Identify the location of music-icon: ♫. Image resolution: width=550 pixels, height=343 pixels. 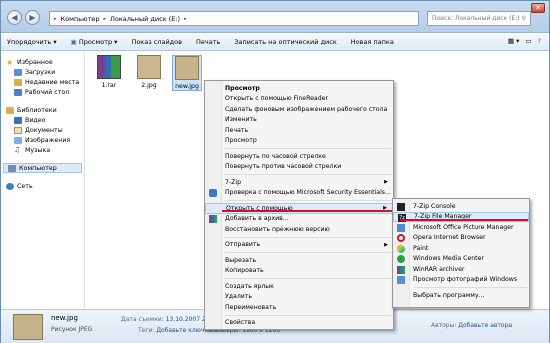
(17, 149).